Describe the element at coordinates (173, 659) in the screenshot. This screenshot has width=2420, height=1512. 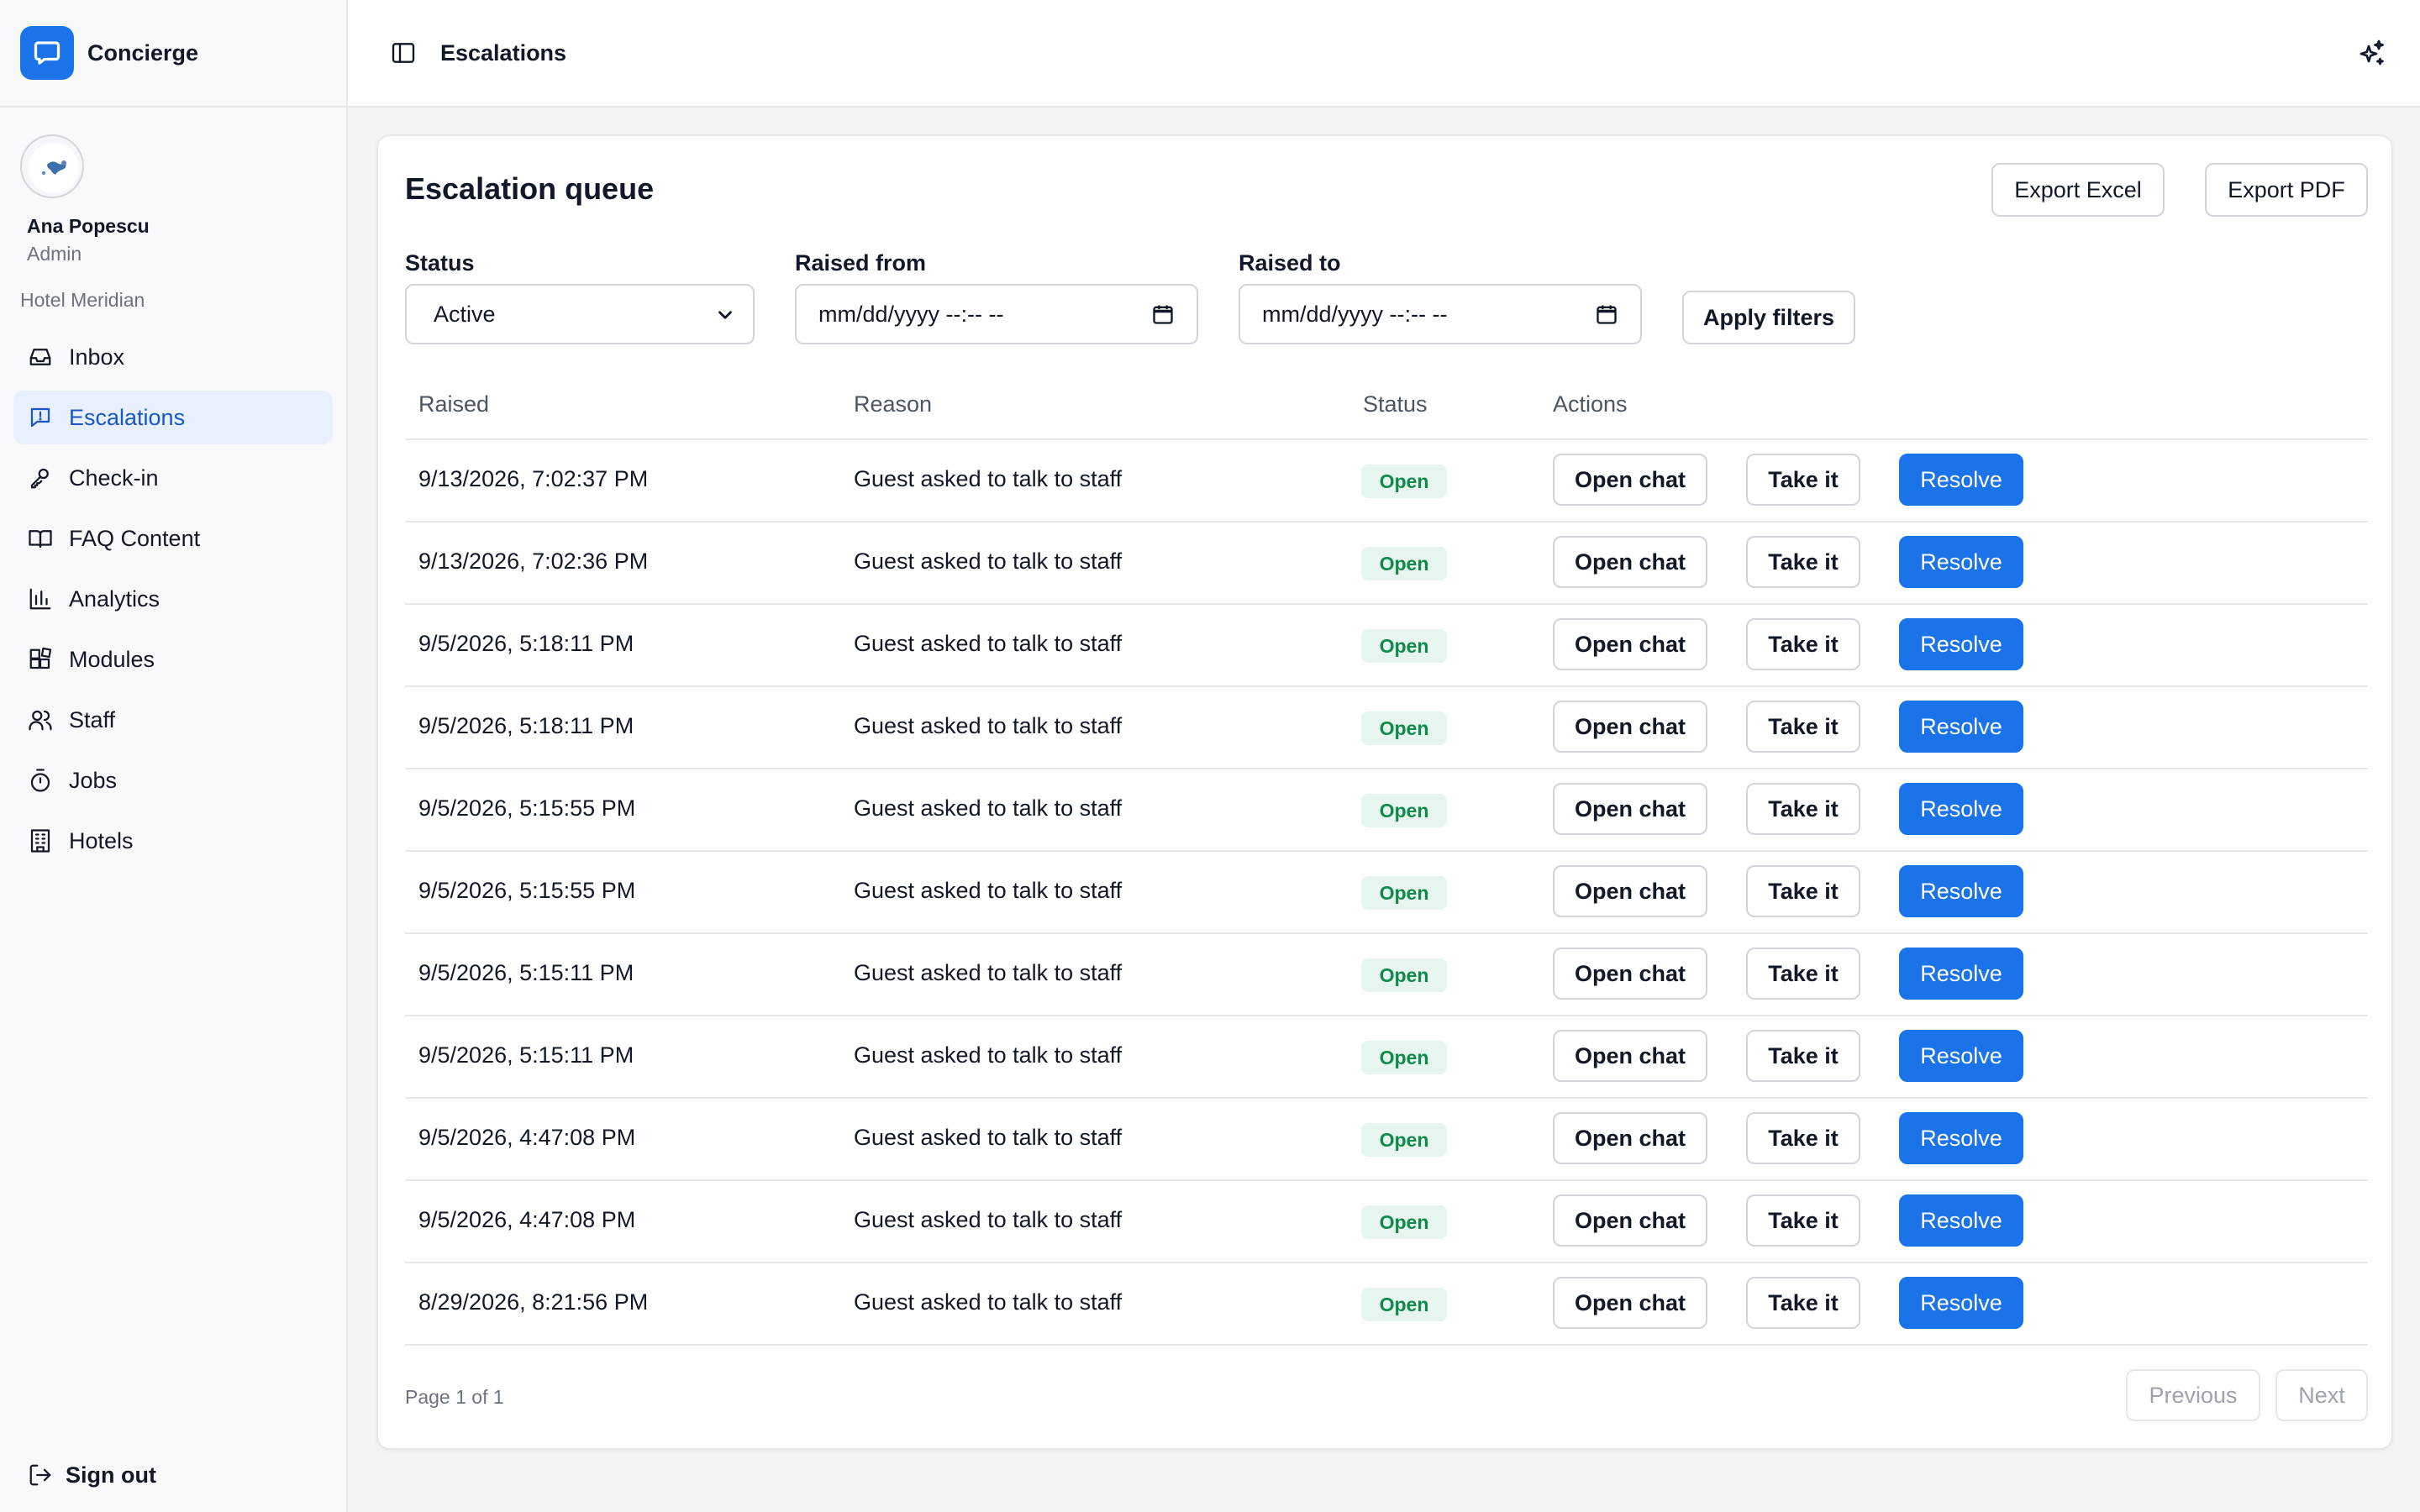
I see `sidebar-item-modules: Modules` at that location.